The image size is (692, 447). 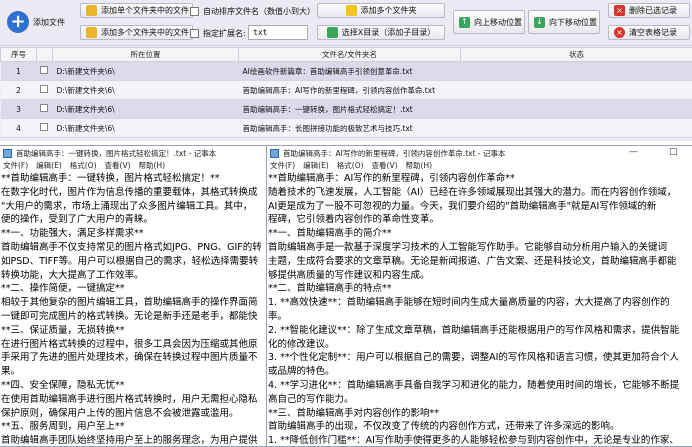 I want to click on text-line: **首助编辑高手：一键转换，图片格式轻松搞定！**, so click(x=110, y=178).